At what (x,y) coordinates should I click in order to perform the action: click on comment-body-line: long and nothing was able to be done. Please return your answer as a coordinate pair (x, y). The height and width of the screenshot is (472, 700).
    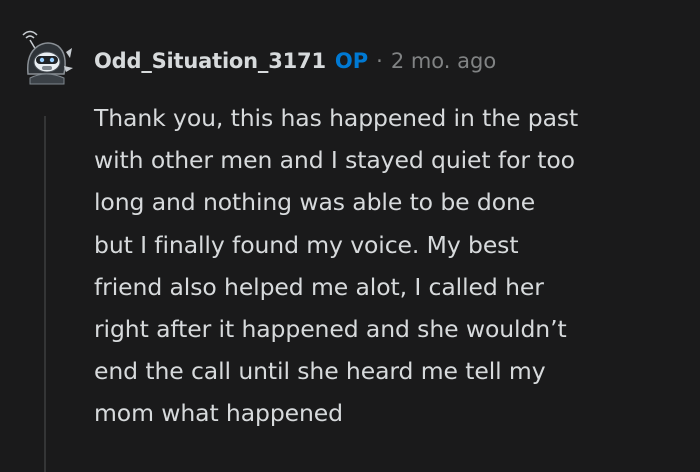
    Looking at the image, I should click on (315, 202).